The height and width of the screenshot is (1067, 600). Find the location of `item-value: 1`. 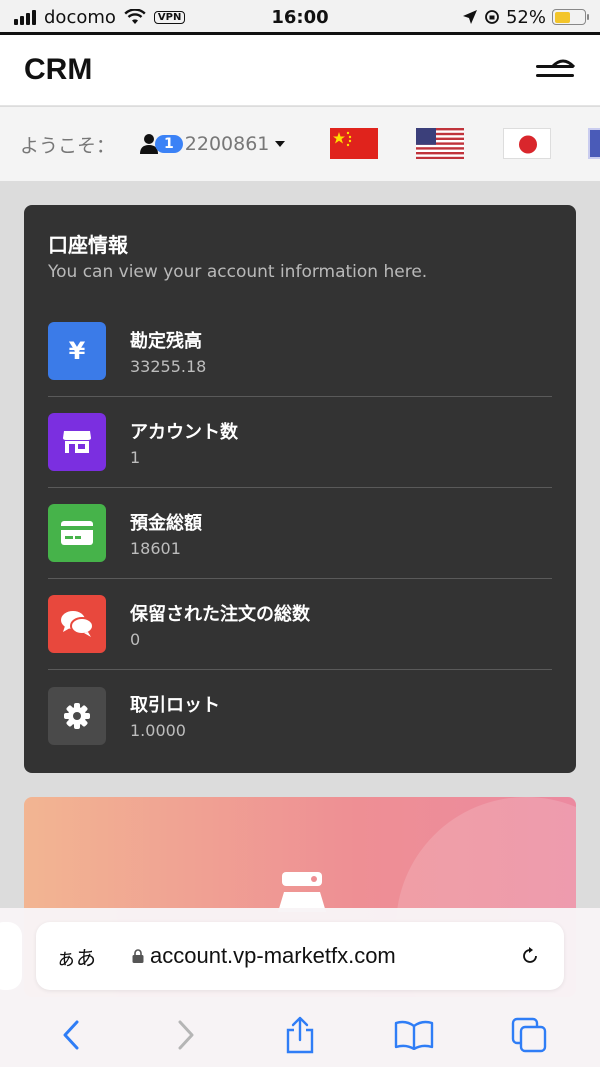

item-value: 1 is located at coordinates (135, 457).